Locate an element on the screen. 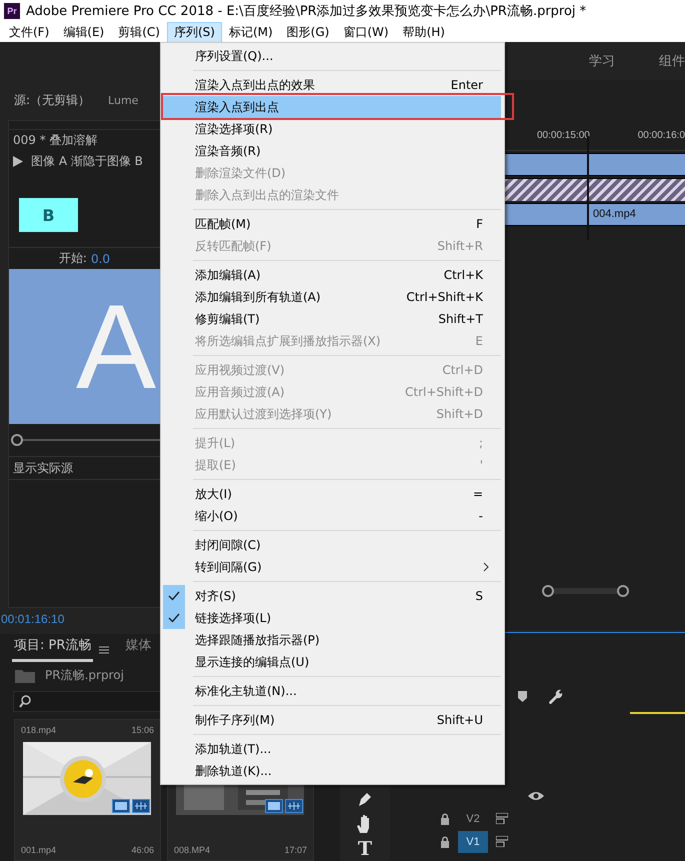 The image size is (685, 861). search-icon is located at coordinates (25, 701).